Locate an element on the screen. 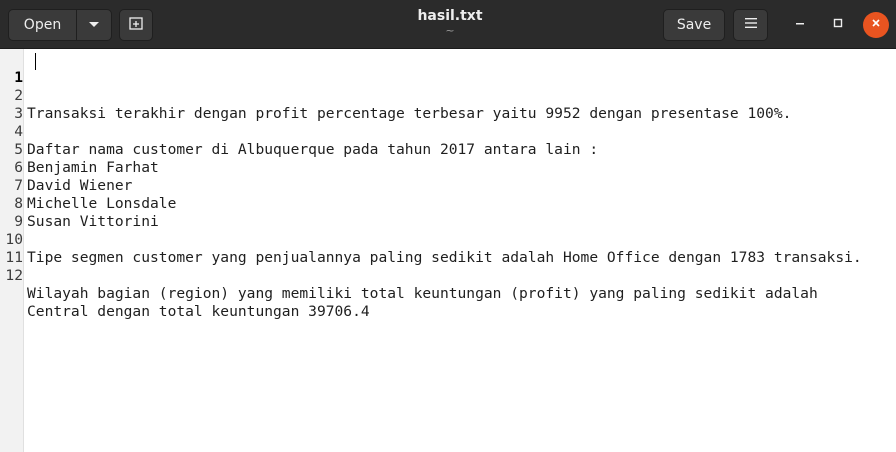  editor-line: 1 is located at coordinates (448, 68).